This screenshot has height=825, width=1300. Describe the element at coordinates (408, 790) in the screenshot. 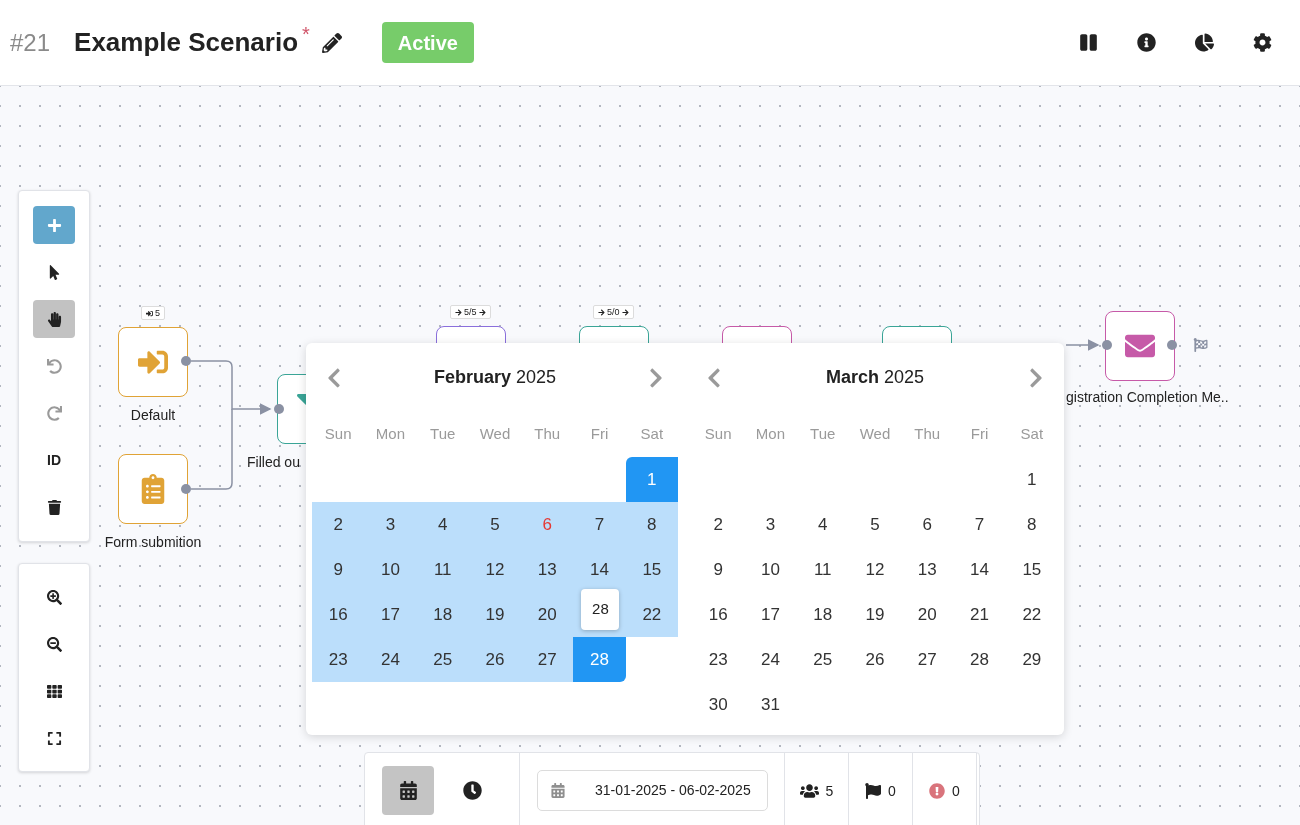

I see `calendar-view-button` at that location.